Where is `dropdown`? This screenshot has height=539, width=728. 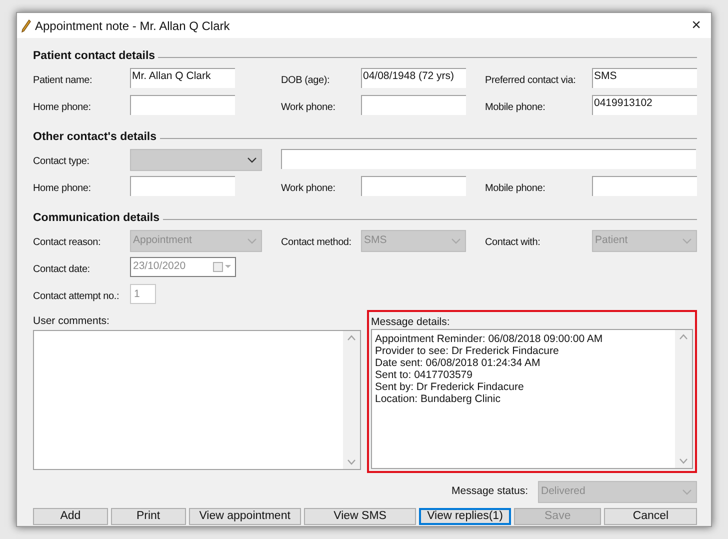
dropdown is located at coordinates (196, 160).